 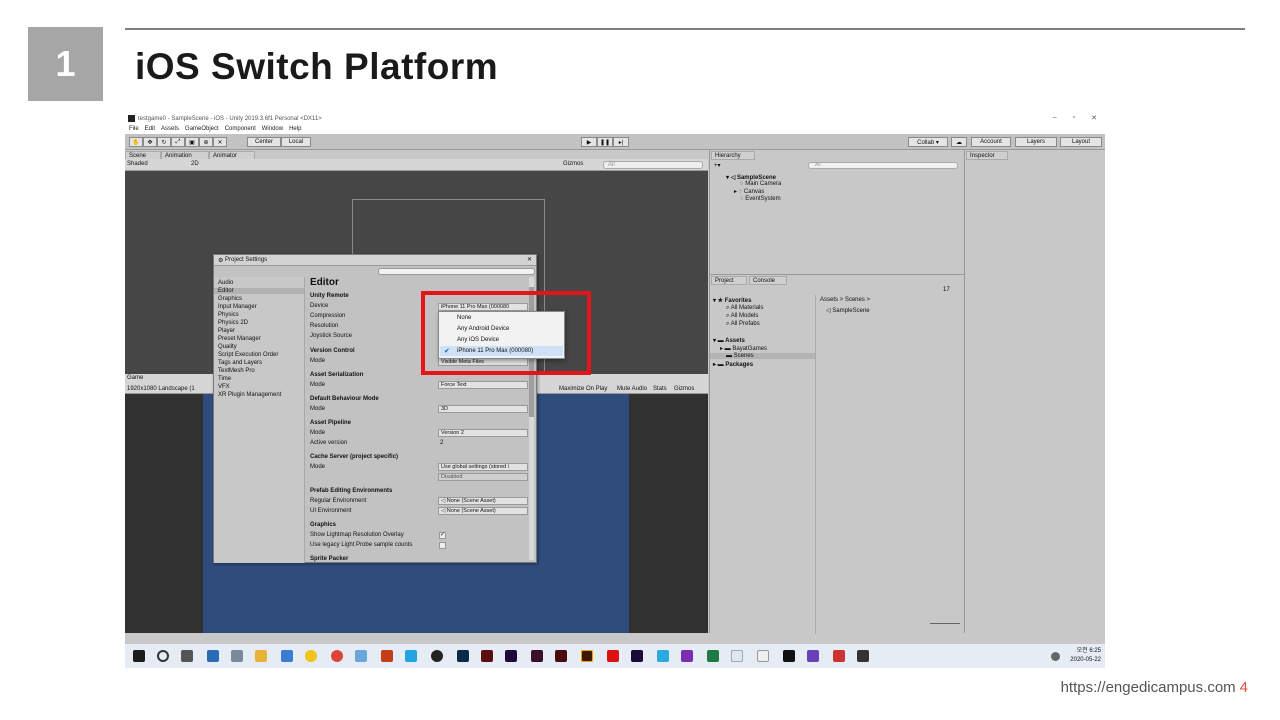 I want to click on db-mode-dropdown: 3D, so click(x=483, y=409).